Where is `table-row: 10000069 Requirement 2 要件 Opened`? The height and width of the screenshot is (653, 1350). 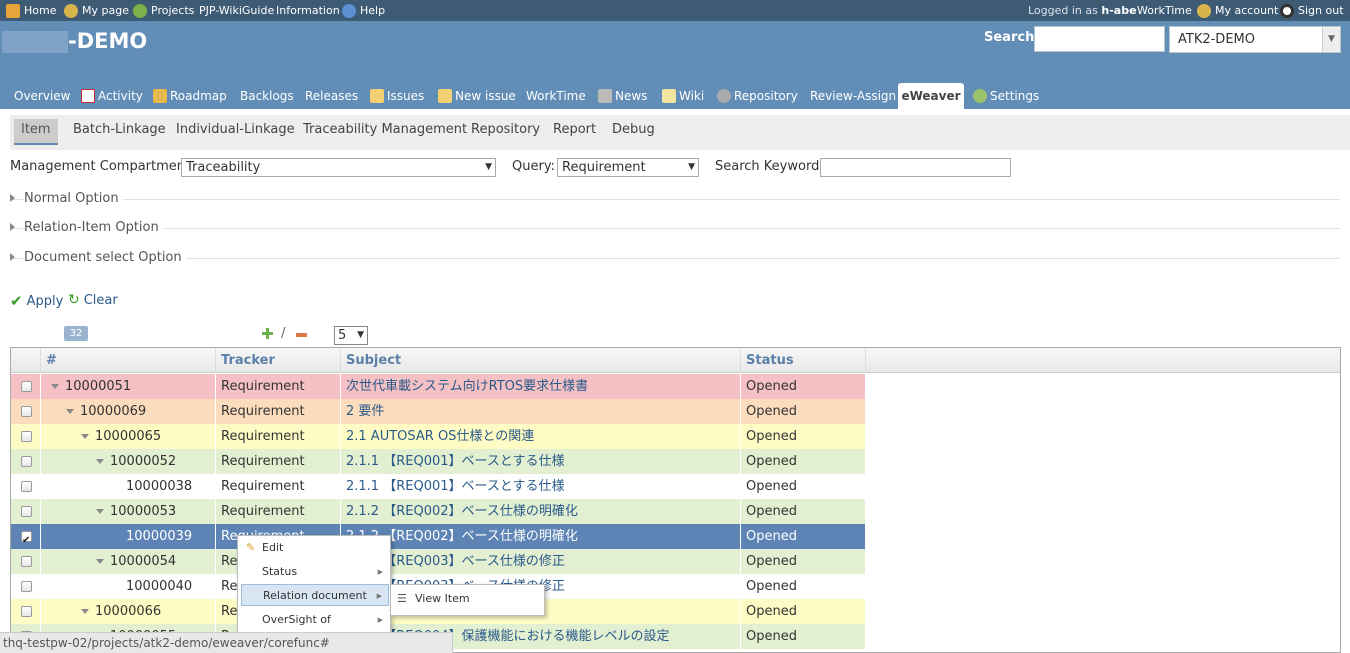
table-row: 10000069 Requirement 2 要件 Opened is located at coordinates (438, 411).